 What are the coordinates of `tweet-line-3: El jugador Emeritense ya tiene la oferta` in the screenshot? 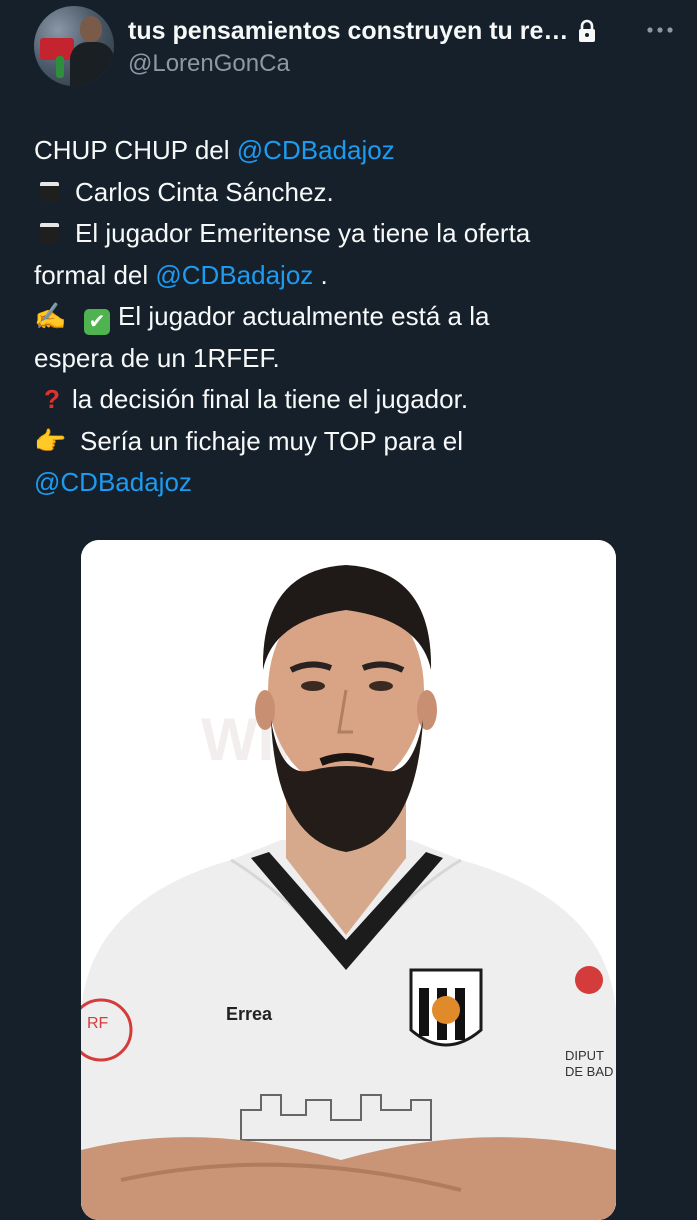 It's located at (349, 234).